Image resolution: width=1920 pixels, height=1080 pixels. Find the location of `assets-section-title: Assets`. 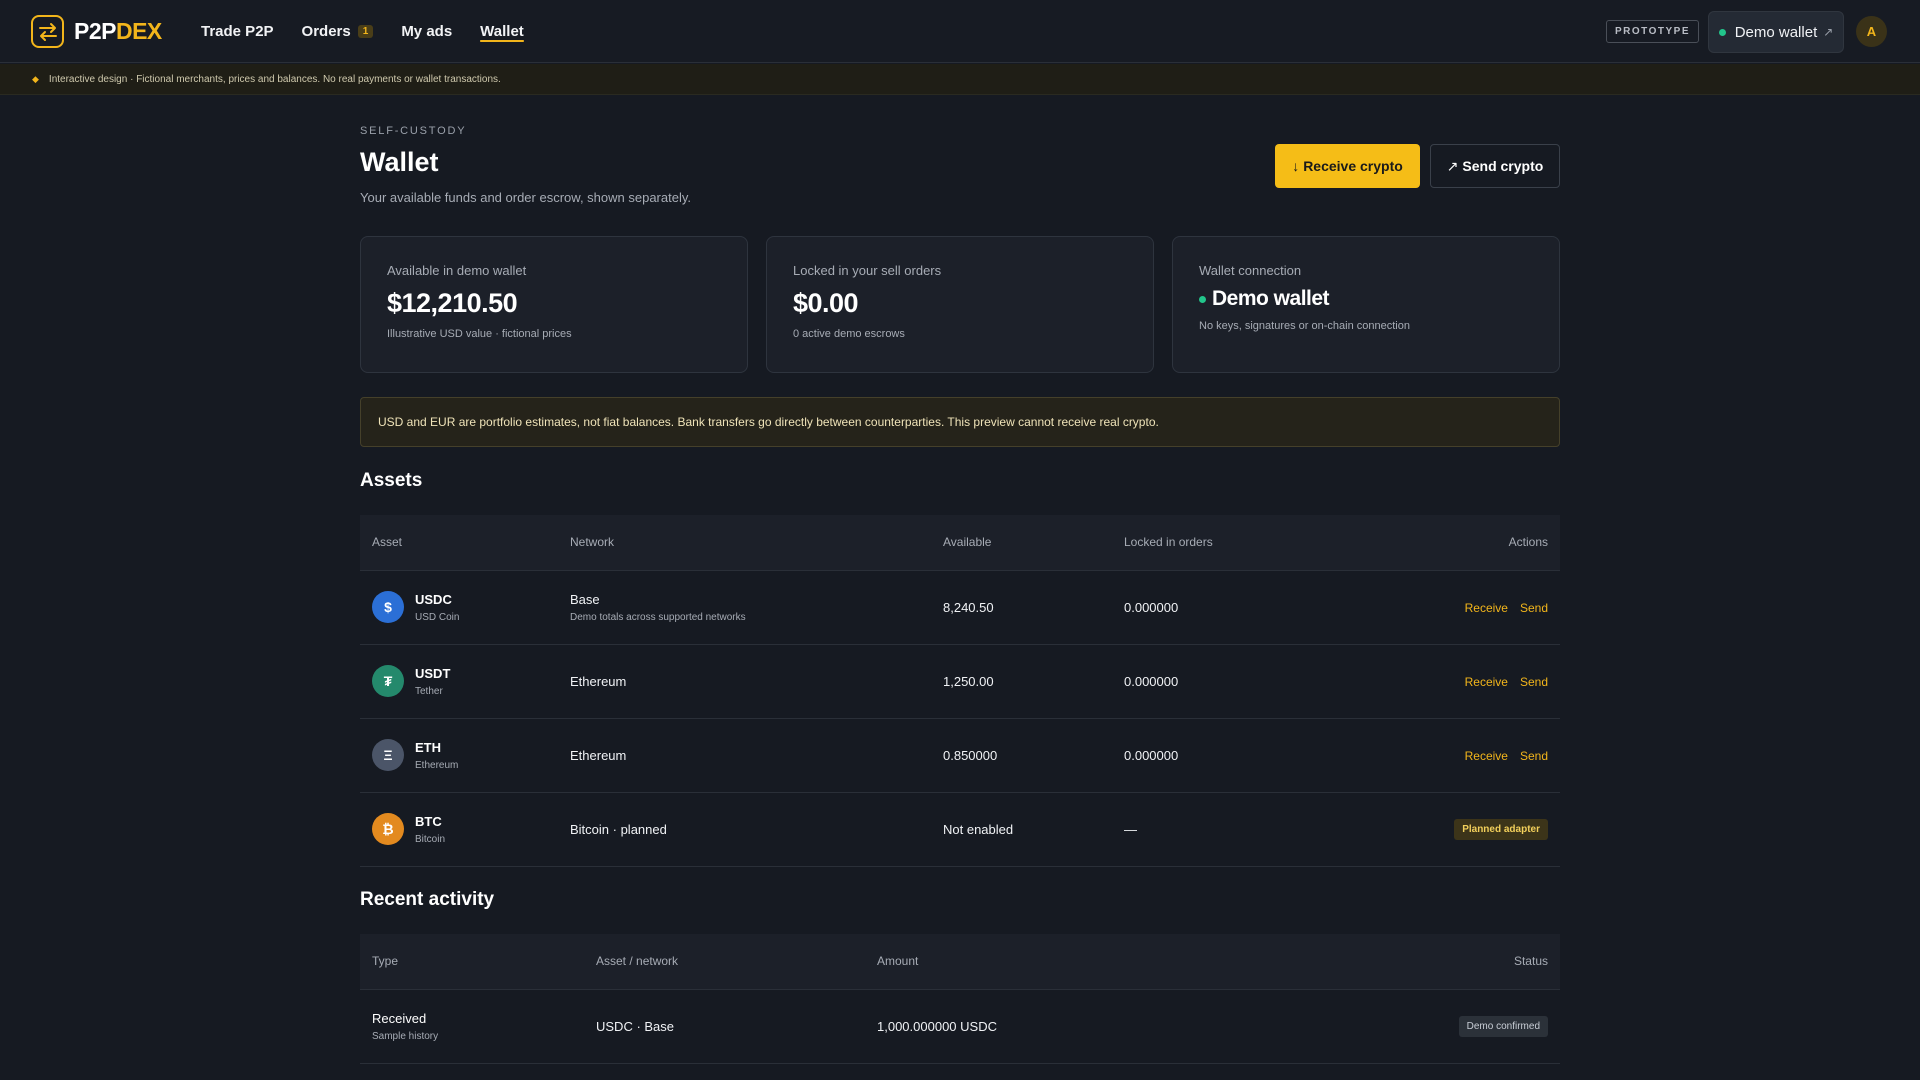

assets-section-title: Assets is located at coordinates (391, 480).